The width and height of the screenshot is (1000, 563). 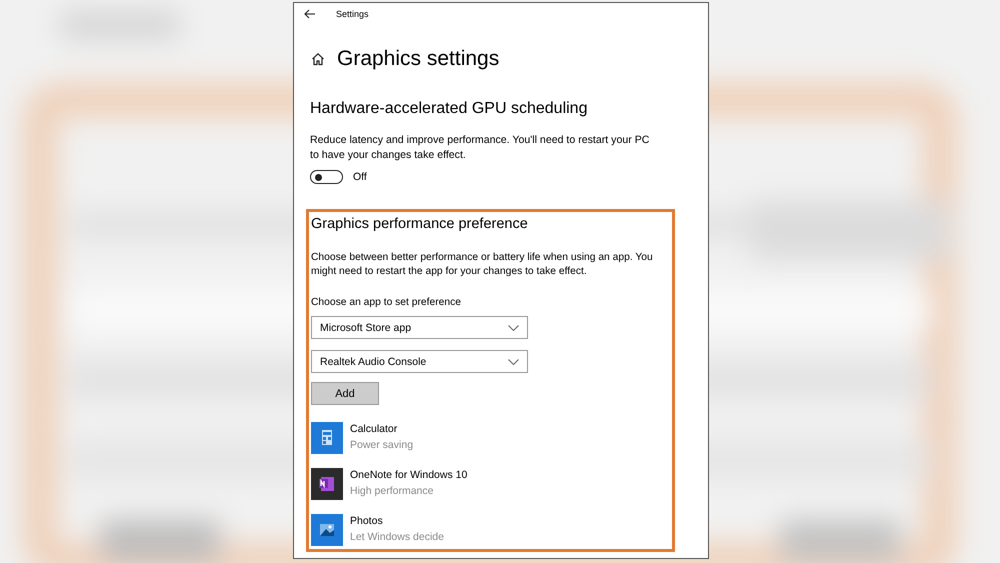 What do you see at coordinates (310, 14) in the screenshot?
I see `back-arrow-icon` at bounding box center [310, 14].